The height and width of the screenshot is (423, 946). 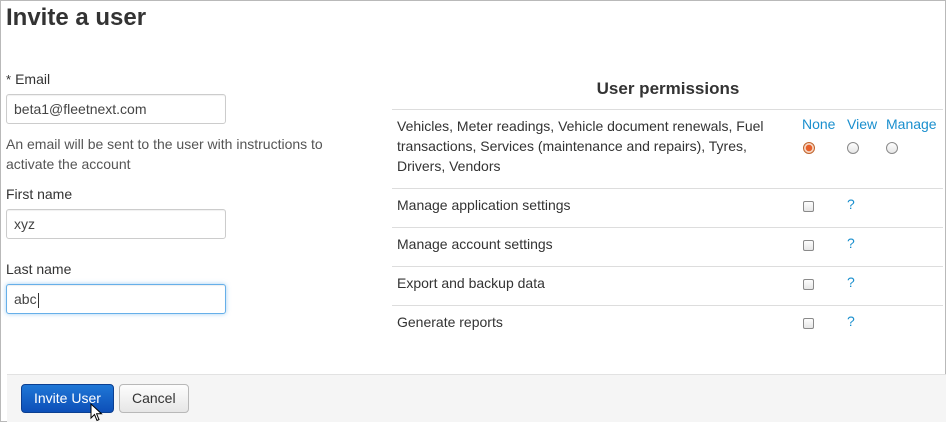 What do you see at coordinates (851, 243) in the screenshot?
I see `help-link-account-settings: ?` at bounding box center [851, 243].